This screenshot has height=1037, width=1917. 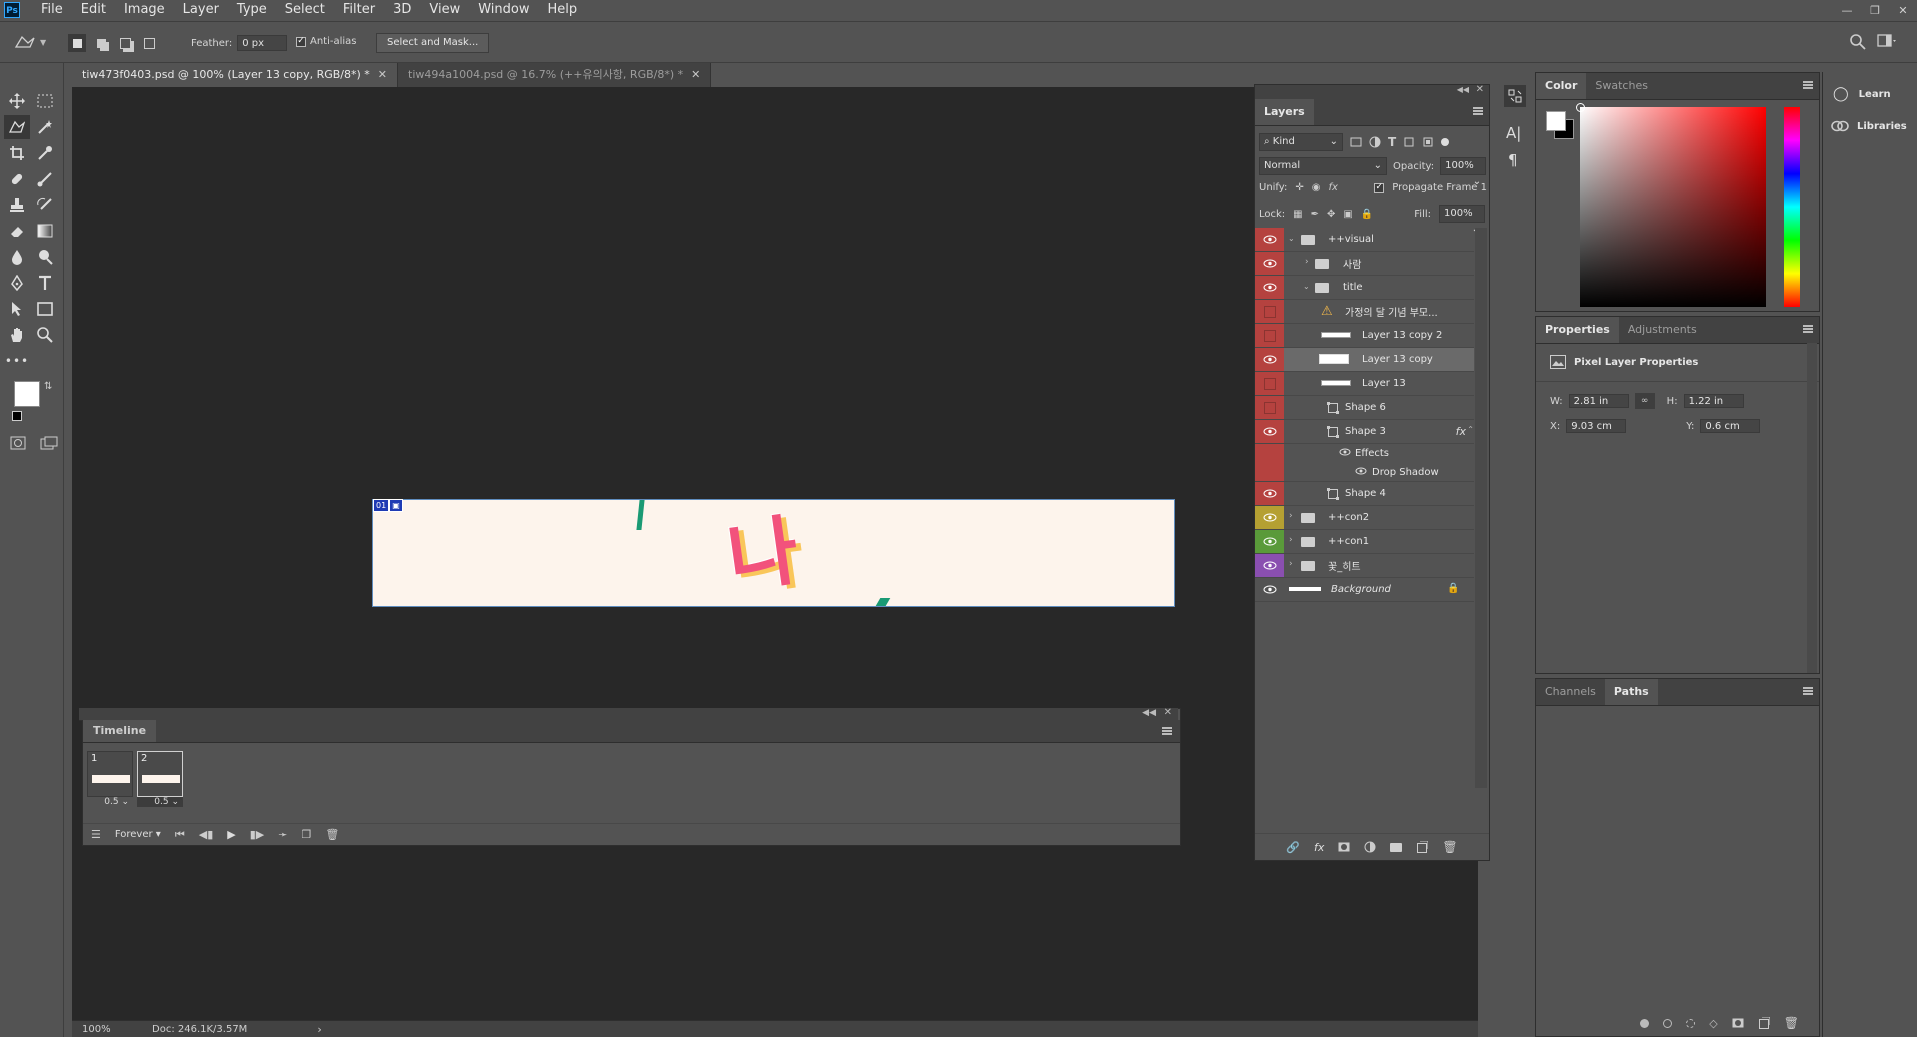 I want to click on menu-file: File, so click(x=52, y=10).